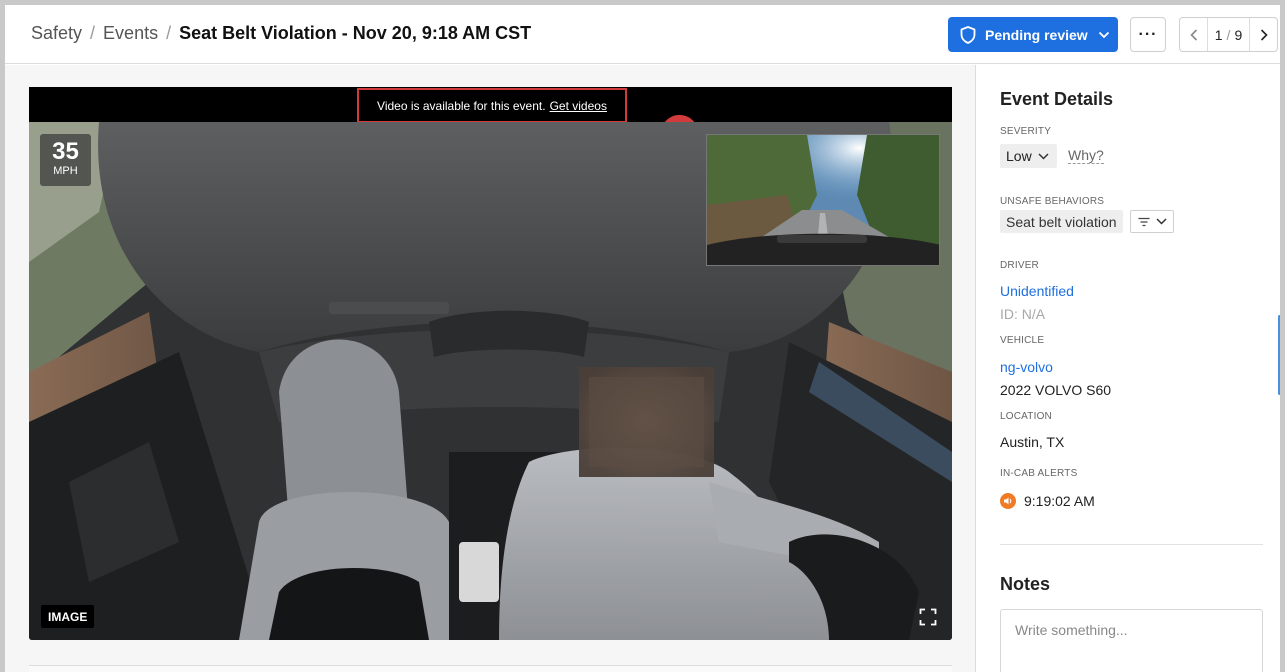 This screenshot has height=672, width=1285. I want to click on road-view-photo, so click(823, 200).